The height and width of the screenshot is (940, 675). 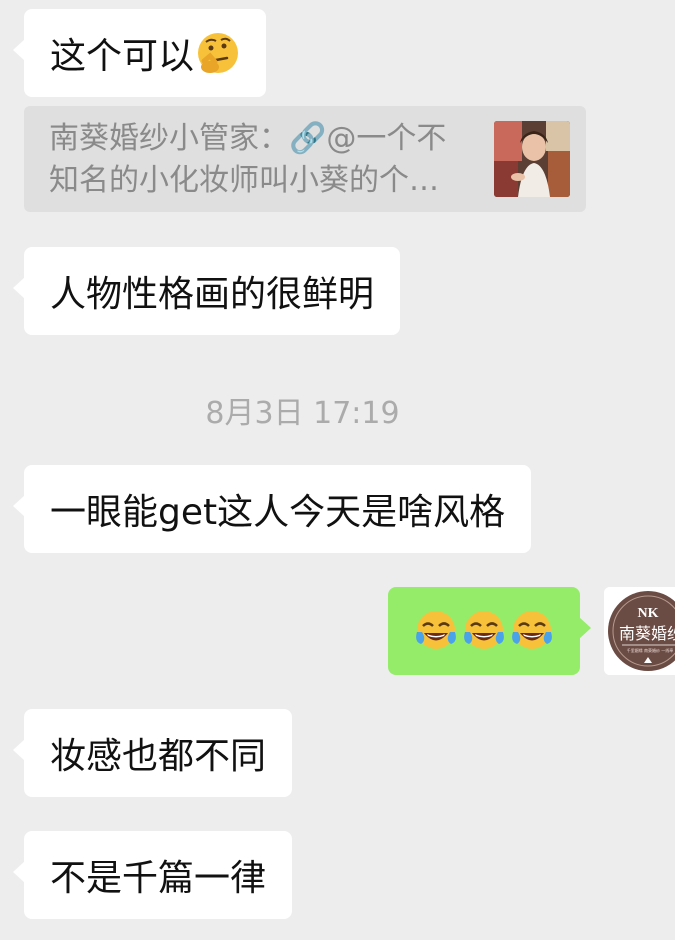 I want to click on message-bubble-incoming: 一眼能get这人今天是啥风格, so click(x=272, y=509).